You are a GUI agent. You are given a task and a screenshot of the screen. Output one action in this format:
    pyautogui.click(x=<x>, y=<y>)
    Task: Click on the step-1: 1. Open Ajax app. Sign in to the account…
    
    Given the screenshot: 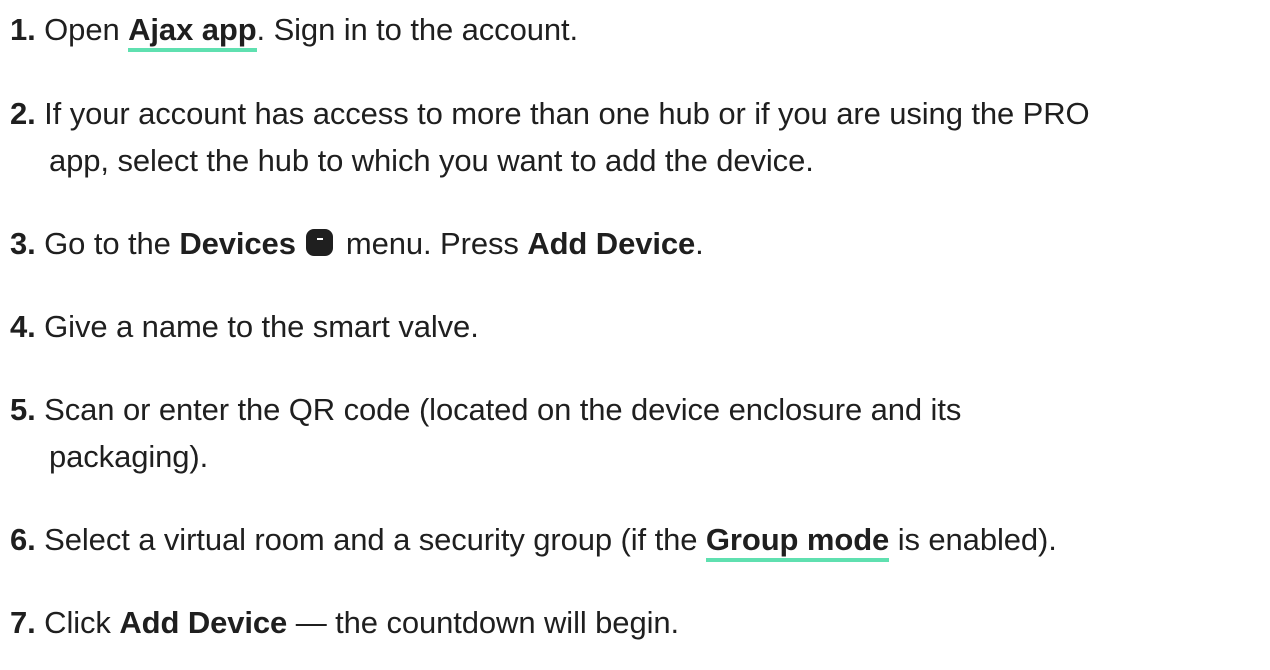 What is the action you would take?
    pyautogui.click(x=635, y=29)
    